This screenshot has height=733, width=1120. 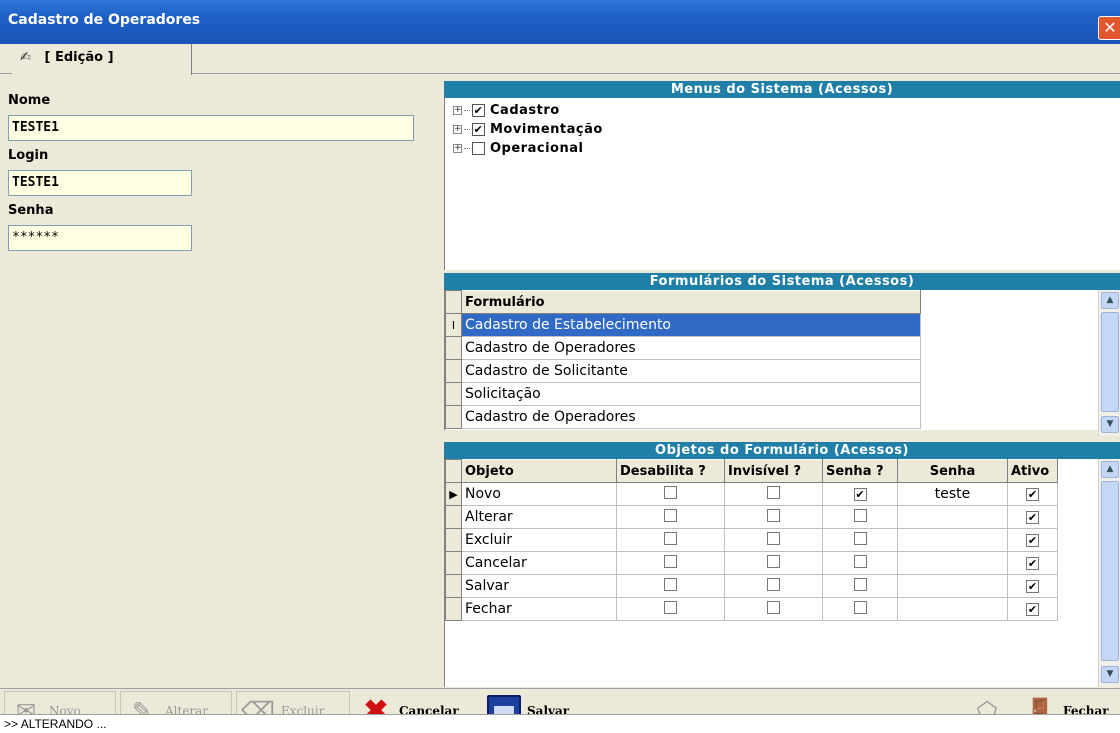 I want to click on table-cell: Cadastro de Estabelecimento, so click(x=691, y=325).